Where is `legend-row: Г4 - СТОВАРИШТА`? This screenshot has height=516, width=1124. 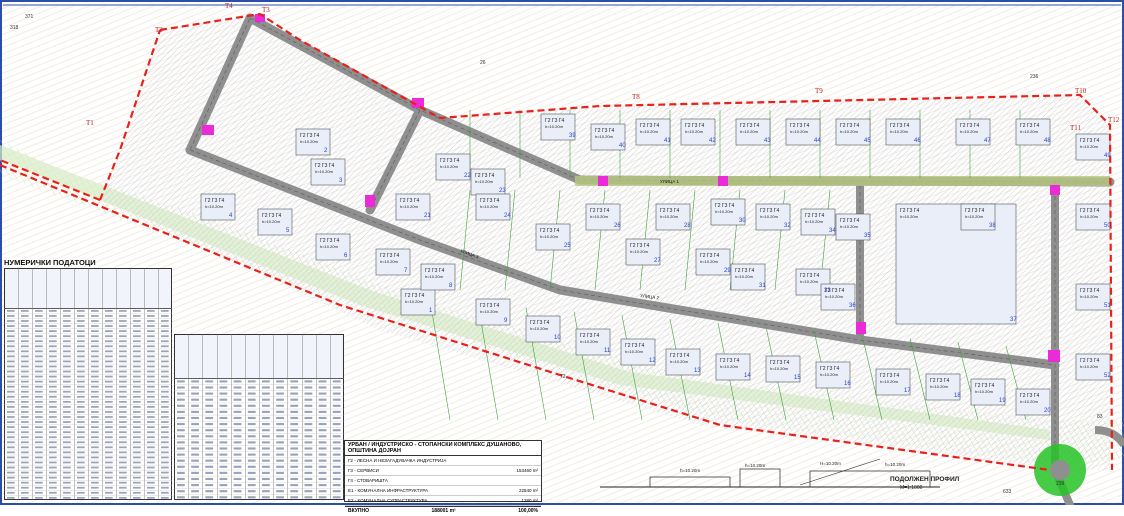
legend-row: Г4 - СТОВАРИШТА is located at coordinates (443, 481).